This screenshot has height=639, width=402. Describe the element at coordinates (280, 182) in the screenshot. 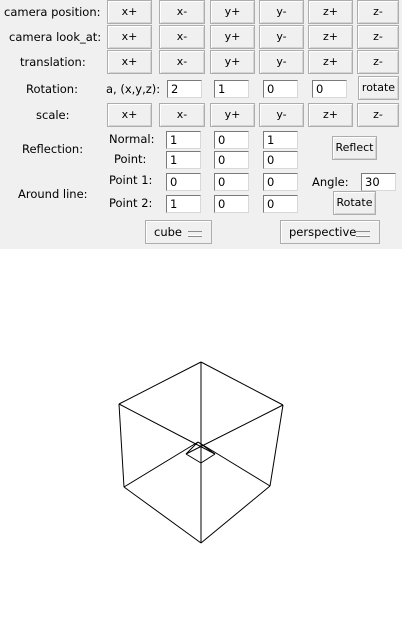

I see `around-line-p1-z-input: 0` at that location.